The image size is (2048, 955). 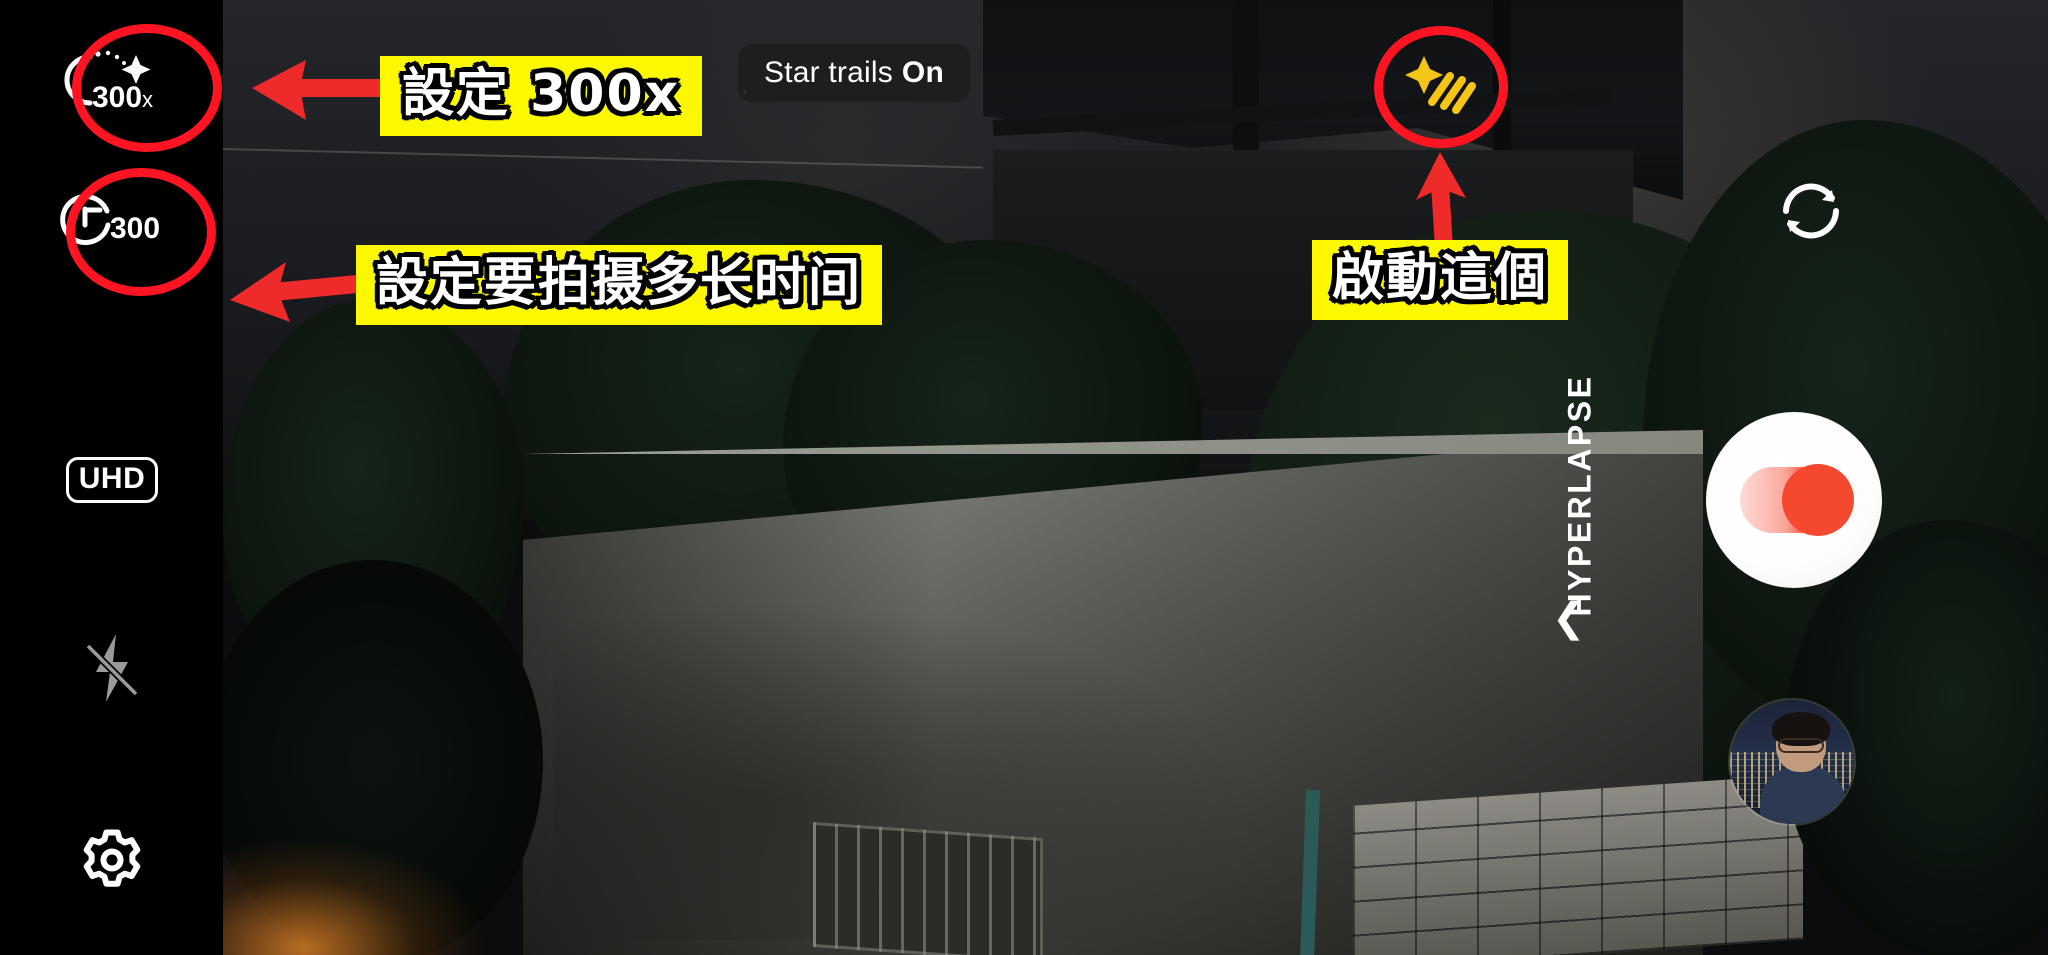 What do you see at coordinates (353, 897) in the screenshot?
I see `street-lamp-glow` at bounding box center [353, 897].